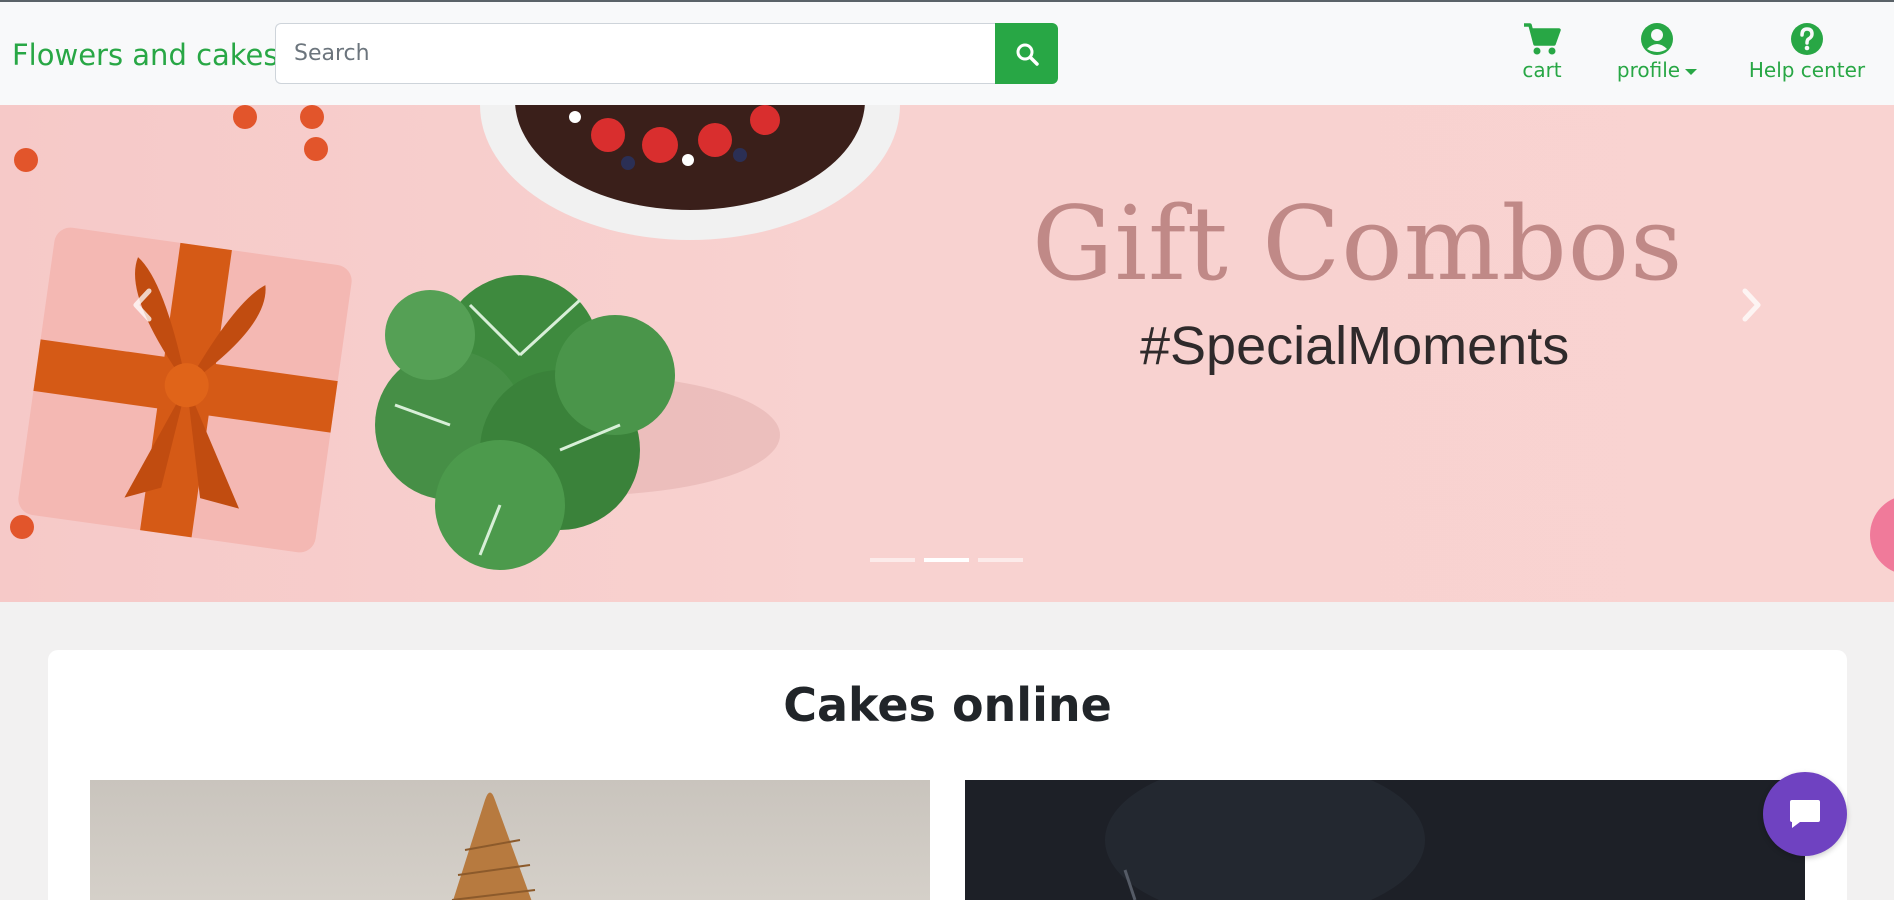 The width and height of the screenshot is (1894, 900). What do you see at coordinates (1355, 346) in the screenshot?
I see `hero-subtitle: #SpecialMoments` at bounding box center [1355, 346].